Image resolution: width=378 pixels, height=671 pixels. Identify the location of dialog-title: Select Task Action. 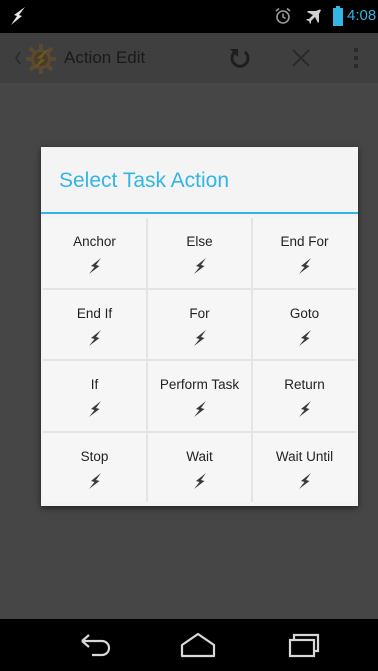
(144, 180).